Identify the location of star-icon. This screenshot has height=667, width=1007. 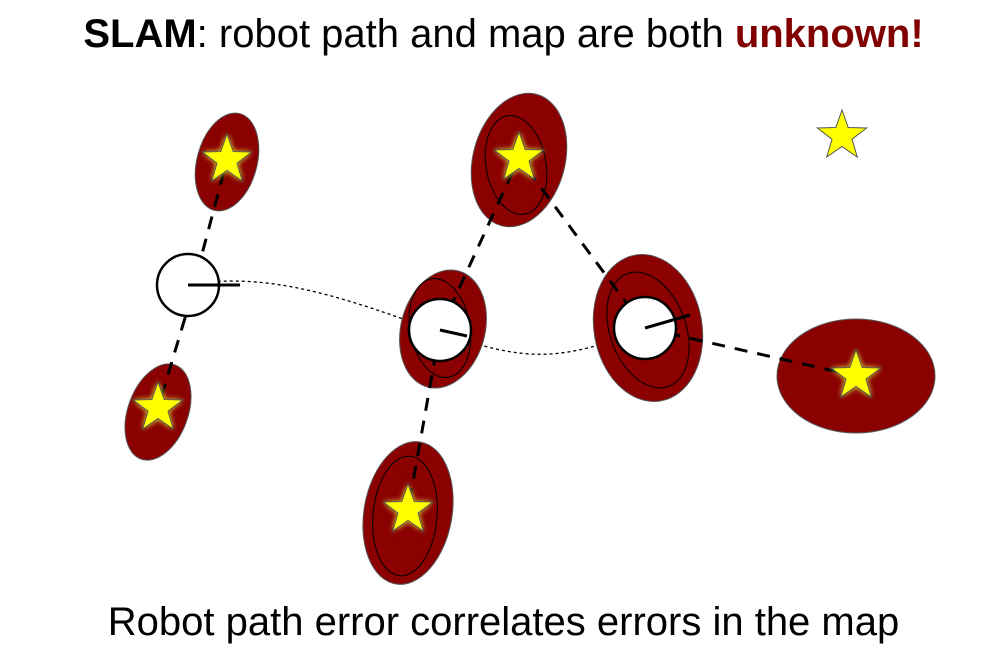
(842, 133).